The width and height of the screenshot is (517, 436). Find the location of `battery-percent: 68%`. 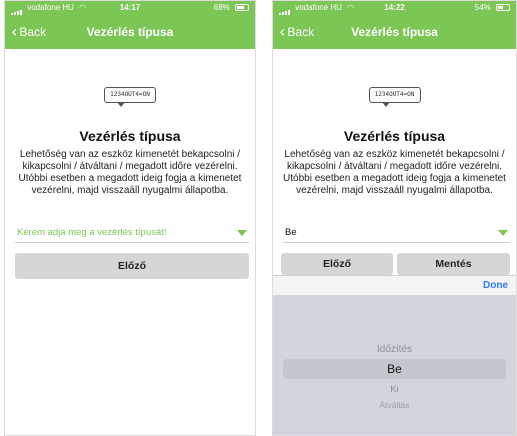

battery-percent: 68% is located at coordinates (221, 7).